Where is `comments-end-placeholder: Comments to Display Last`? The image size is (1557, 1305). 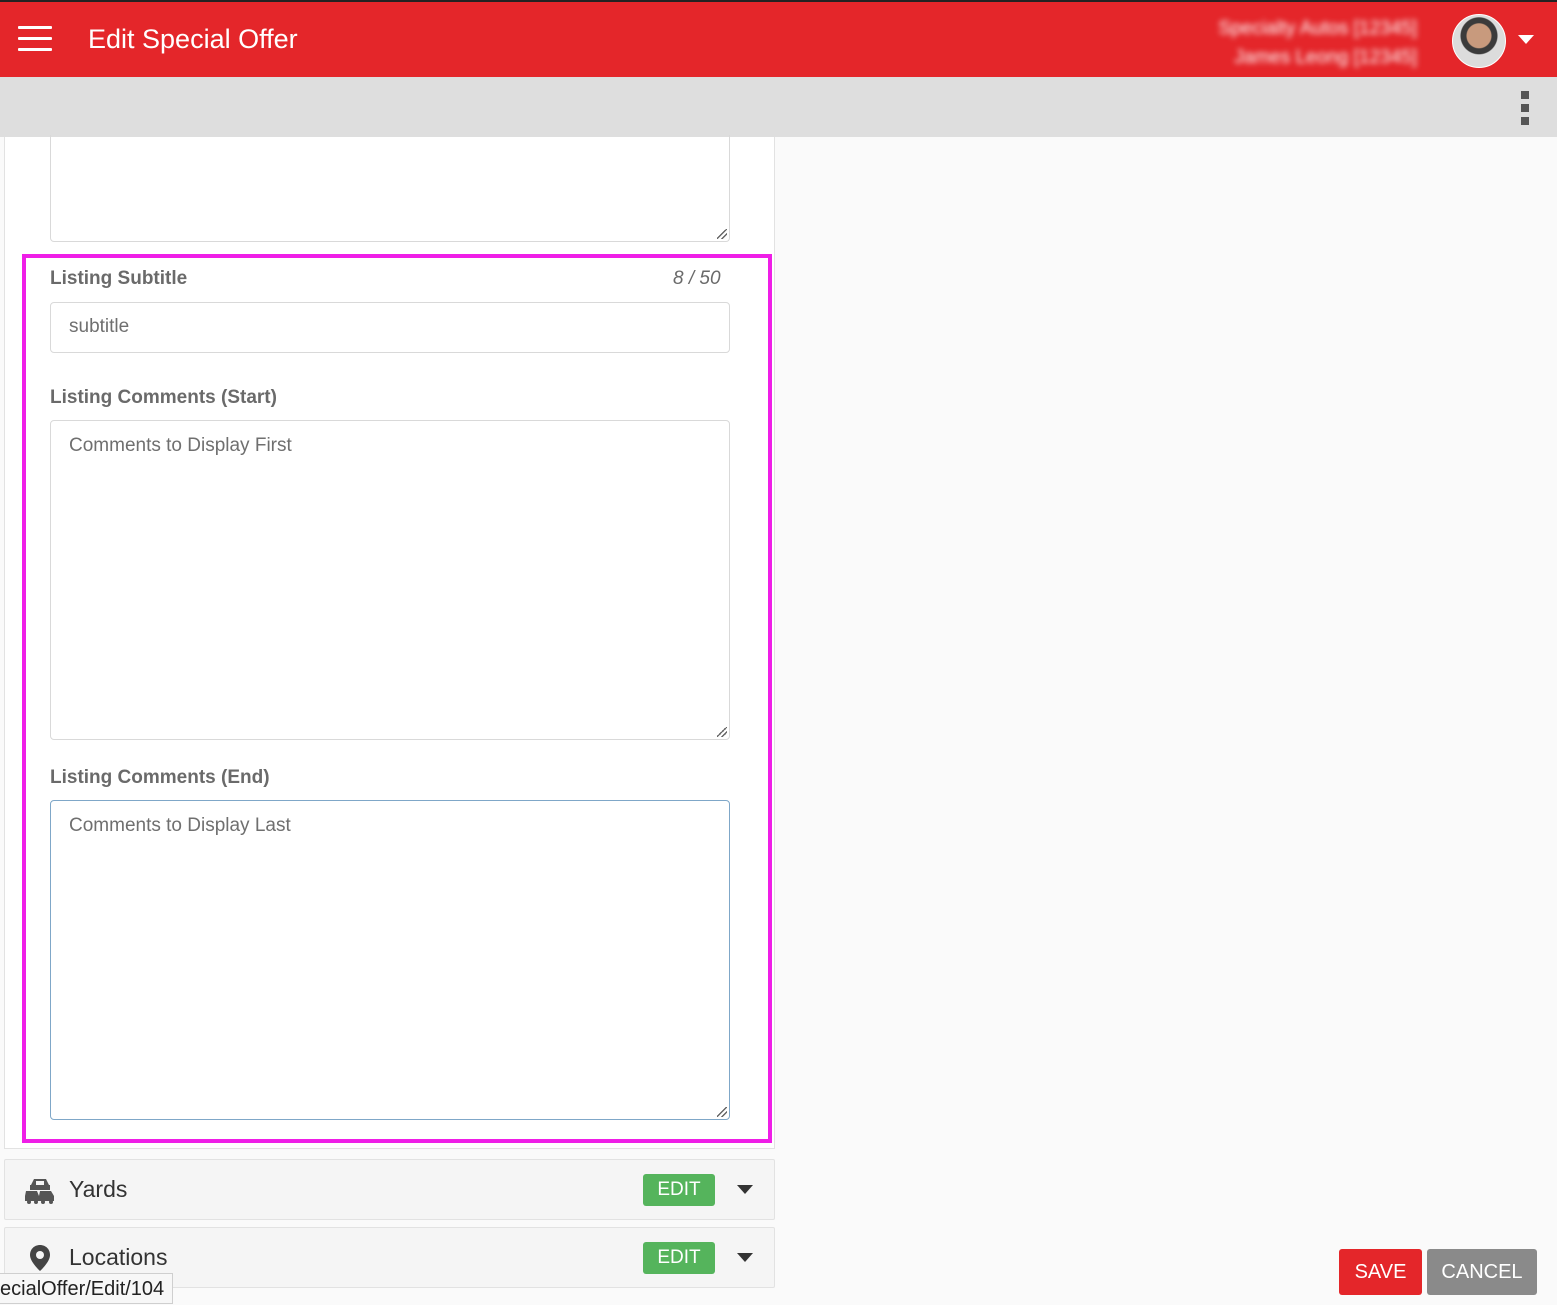 comments-end-placeholder: Comments to Display Last is located at coordinates (180, 825).